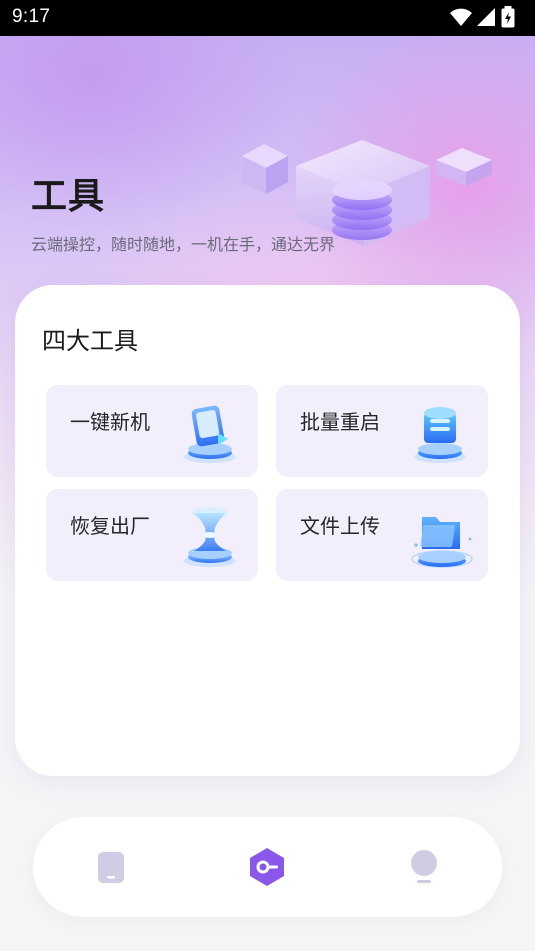 The height and width of the screenshot is (951, 535). I want to click on nav-item-tools, so click(267, 867).